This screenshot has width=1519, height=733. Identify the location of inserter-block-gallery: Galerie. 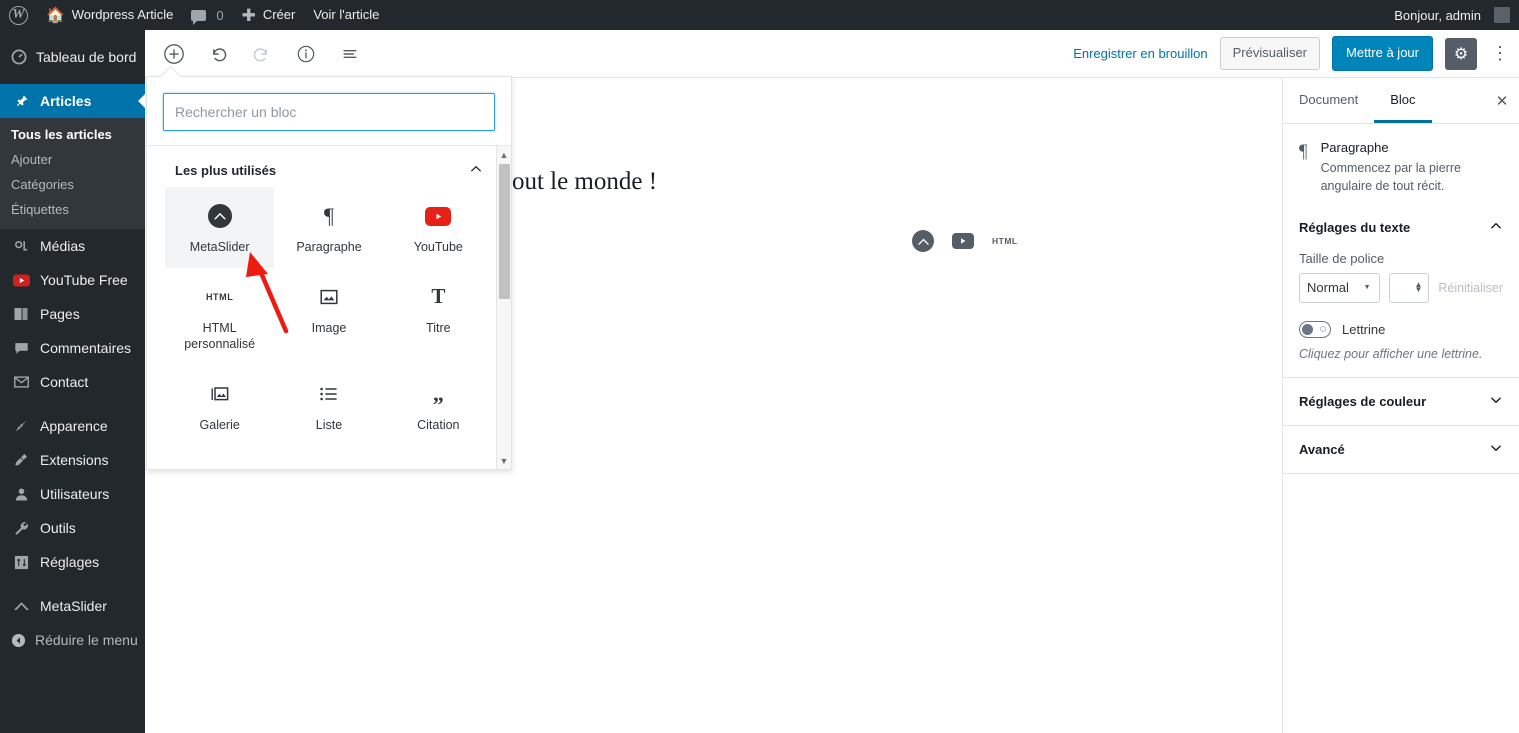
(219, 405).